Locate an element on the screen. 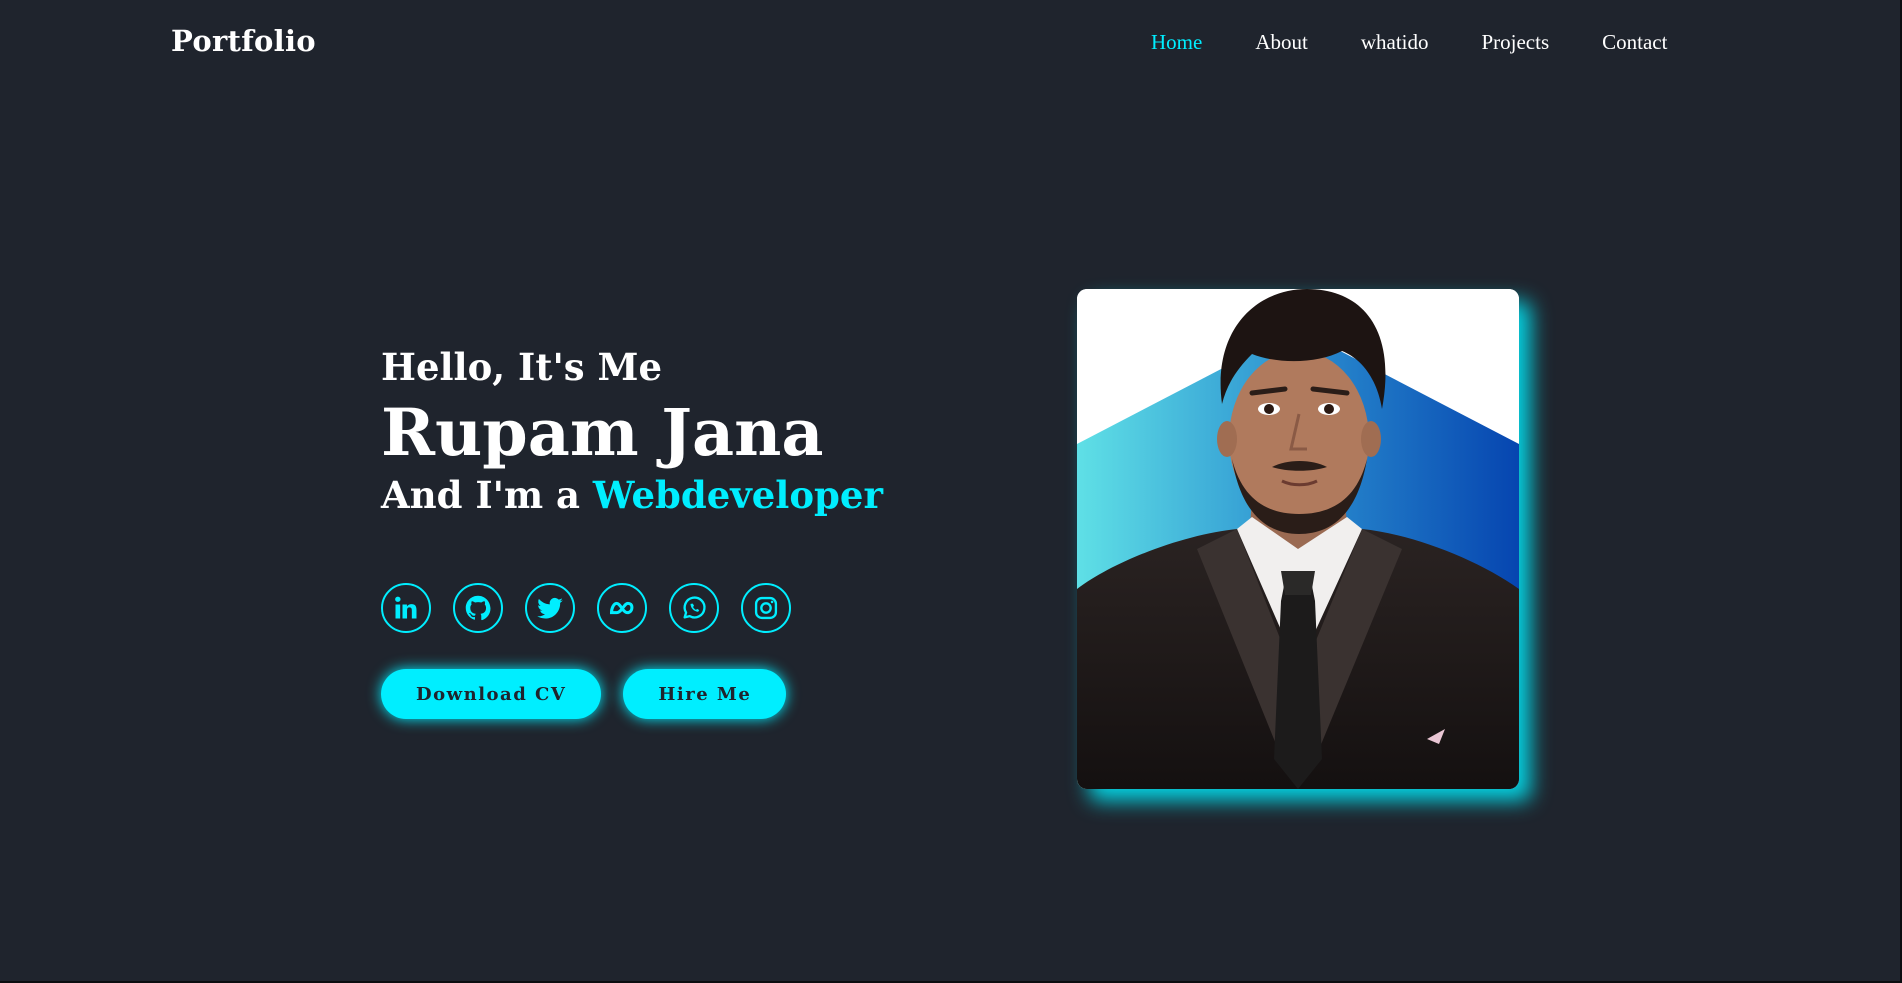 This screenshot has width=1902, height=983. whatsapp-icon is located at coordinates (694, 607).